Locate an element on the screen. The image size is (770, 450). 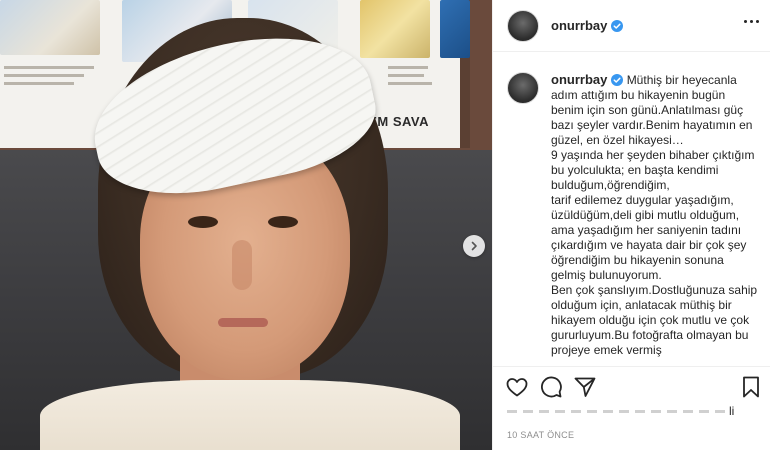
more-options-button is located at coordinates (751, 21).